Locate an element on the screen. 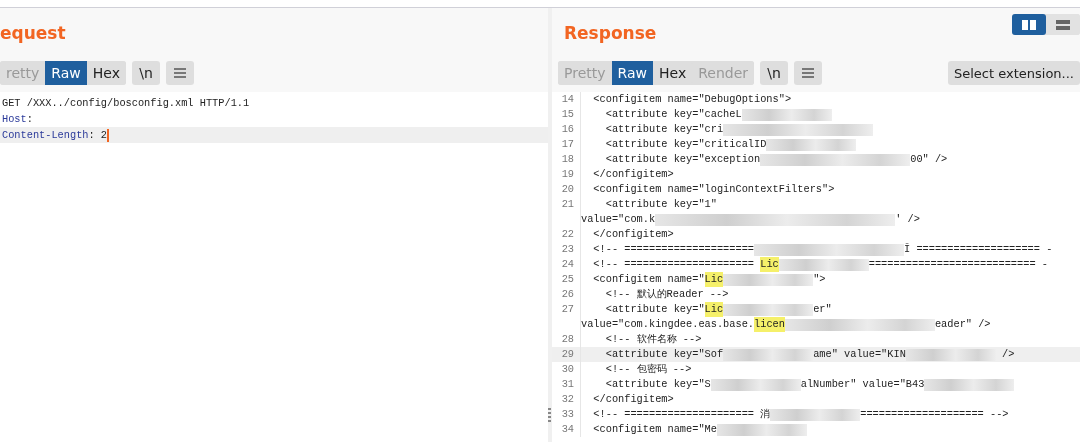 The height and width of the screenshot is (442, 1080). line-number: 19 is located at coordinates (566, 174).